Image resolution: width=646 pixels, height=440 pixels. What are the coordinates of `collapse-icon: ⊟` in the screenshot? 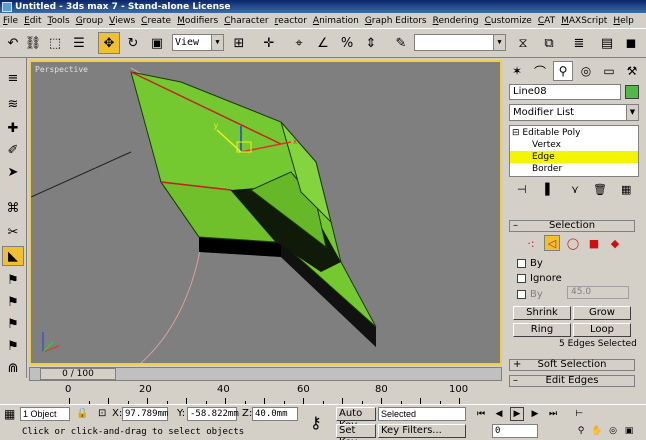 It's located at (515, 133).